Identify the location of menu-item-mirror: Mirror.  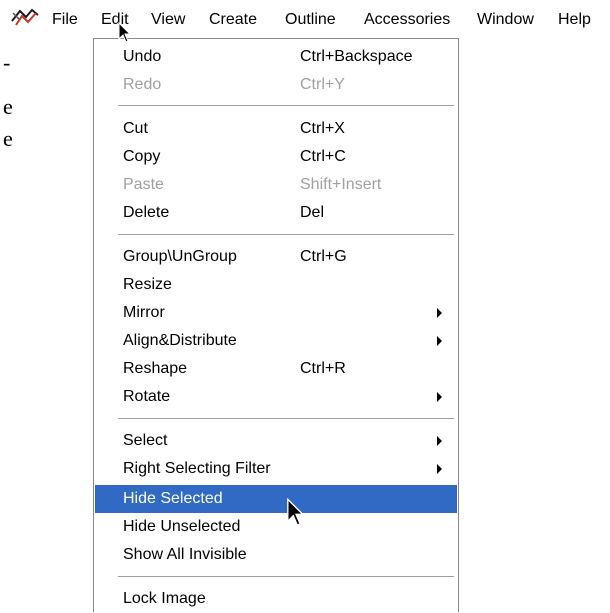
(276, 313).